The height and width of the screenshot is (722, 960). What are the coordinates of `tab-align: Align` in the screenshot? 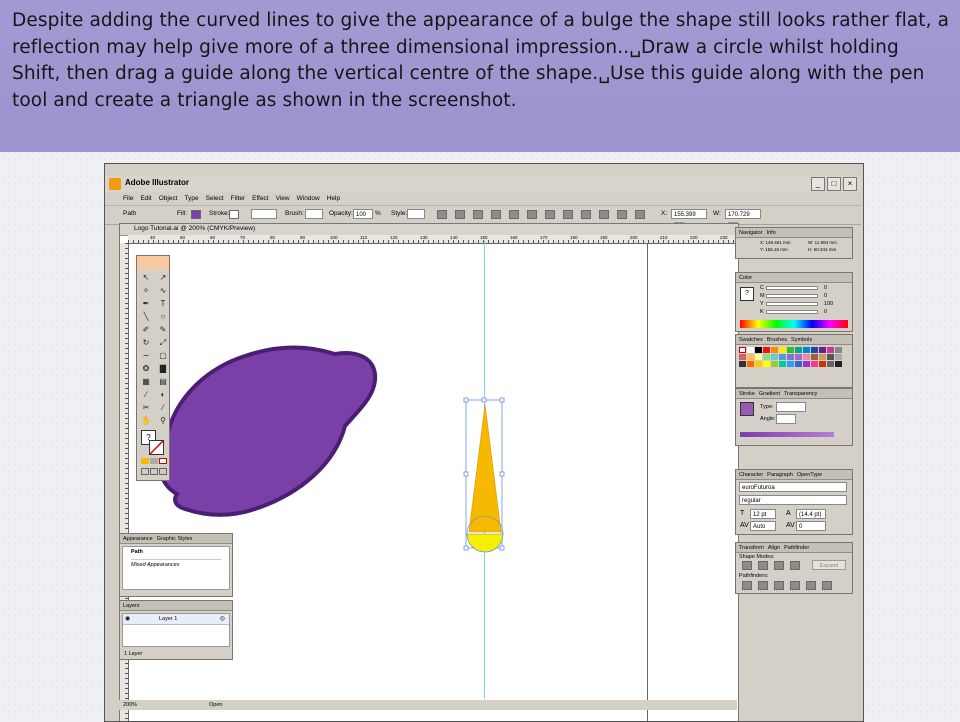 It's located at (774, 548).